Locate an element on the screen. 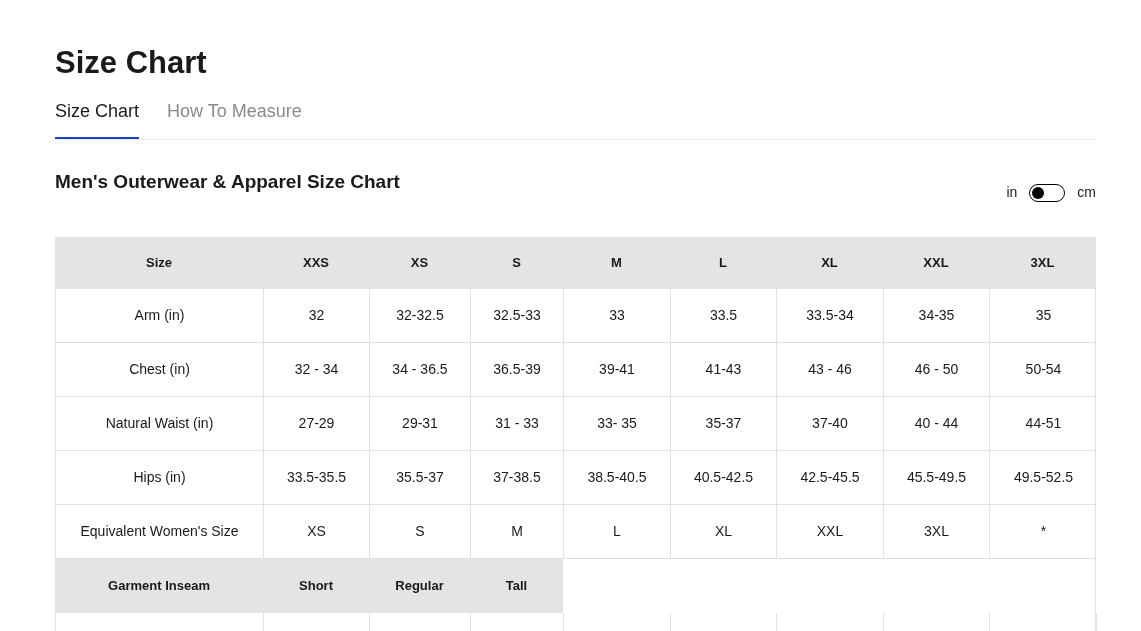 This screenshot has height=631, width=1141. column-header: 3XL is located at coordinates (1042, 263).